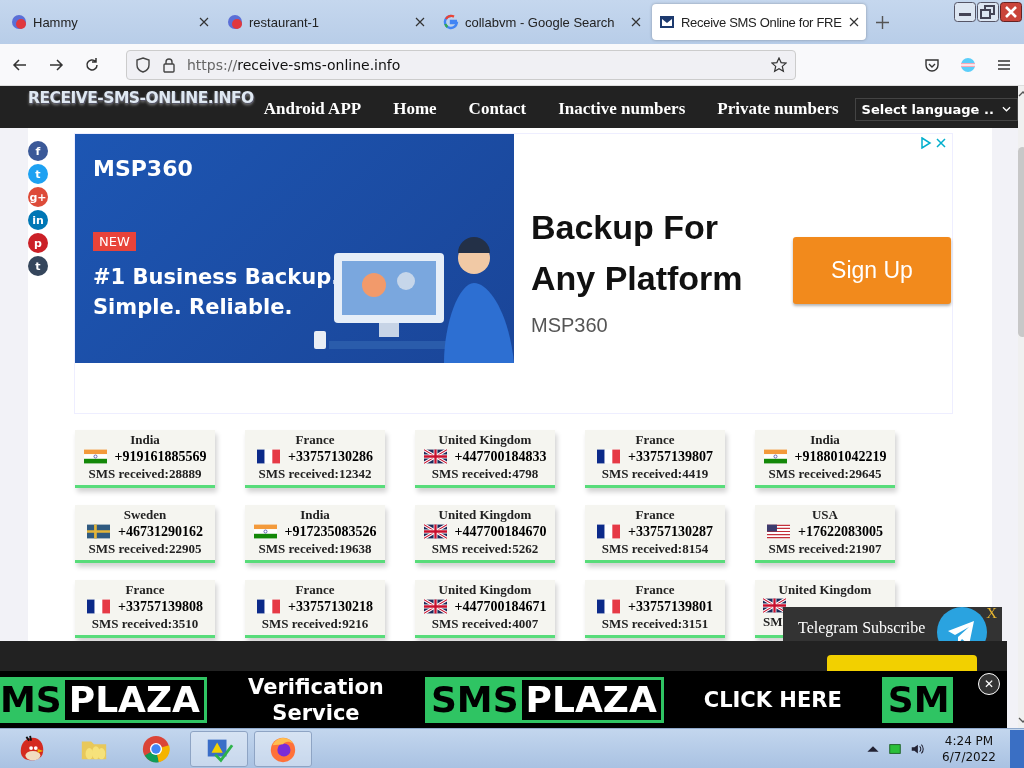 Image resolution: width=1024 pixels, height=768 pixels. What do you see at coordinates (772, 700) in the screenshot?
I see `banner-text: CLICK HERE` at bounding box center [772, 700].